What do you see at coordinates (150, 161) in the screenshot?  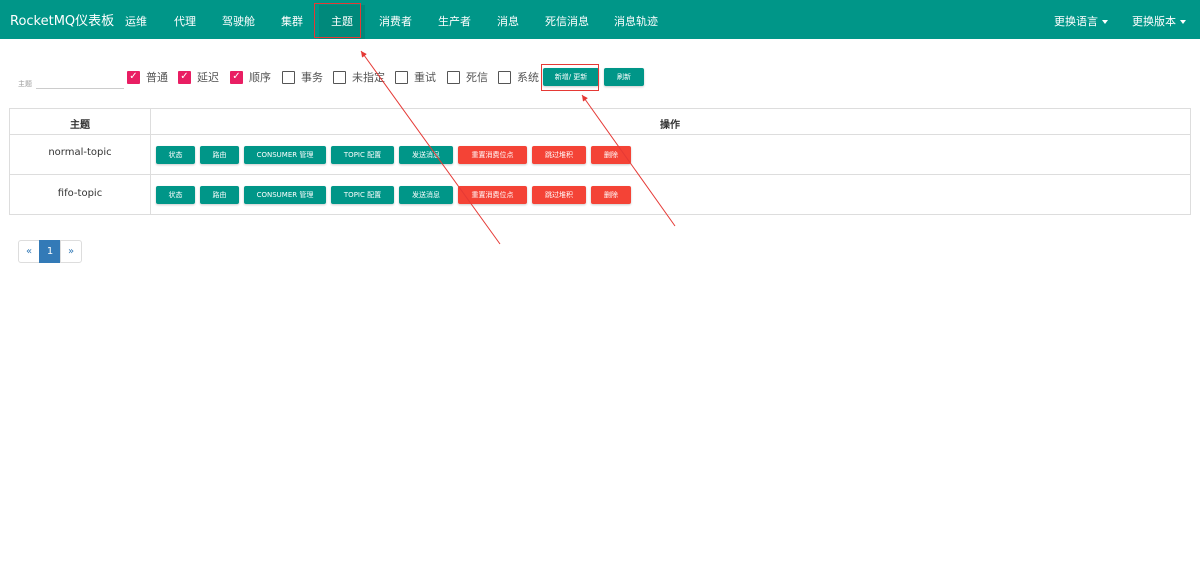 I see `column-divider` at bounding box center [150, 161].